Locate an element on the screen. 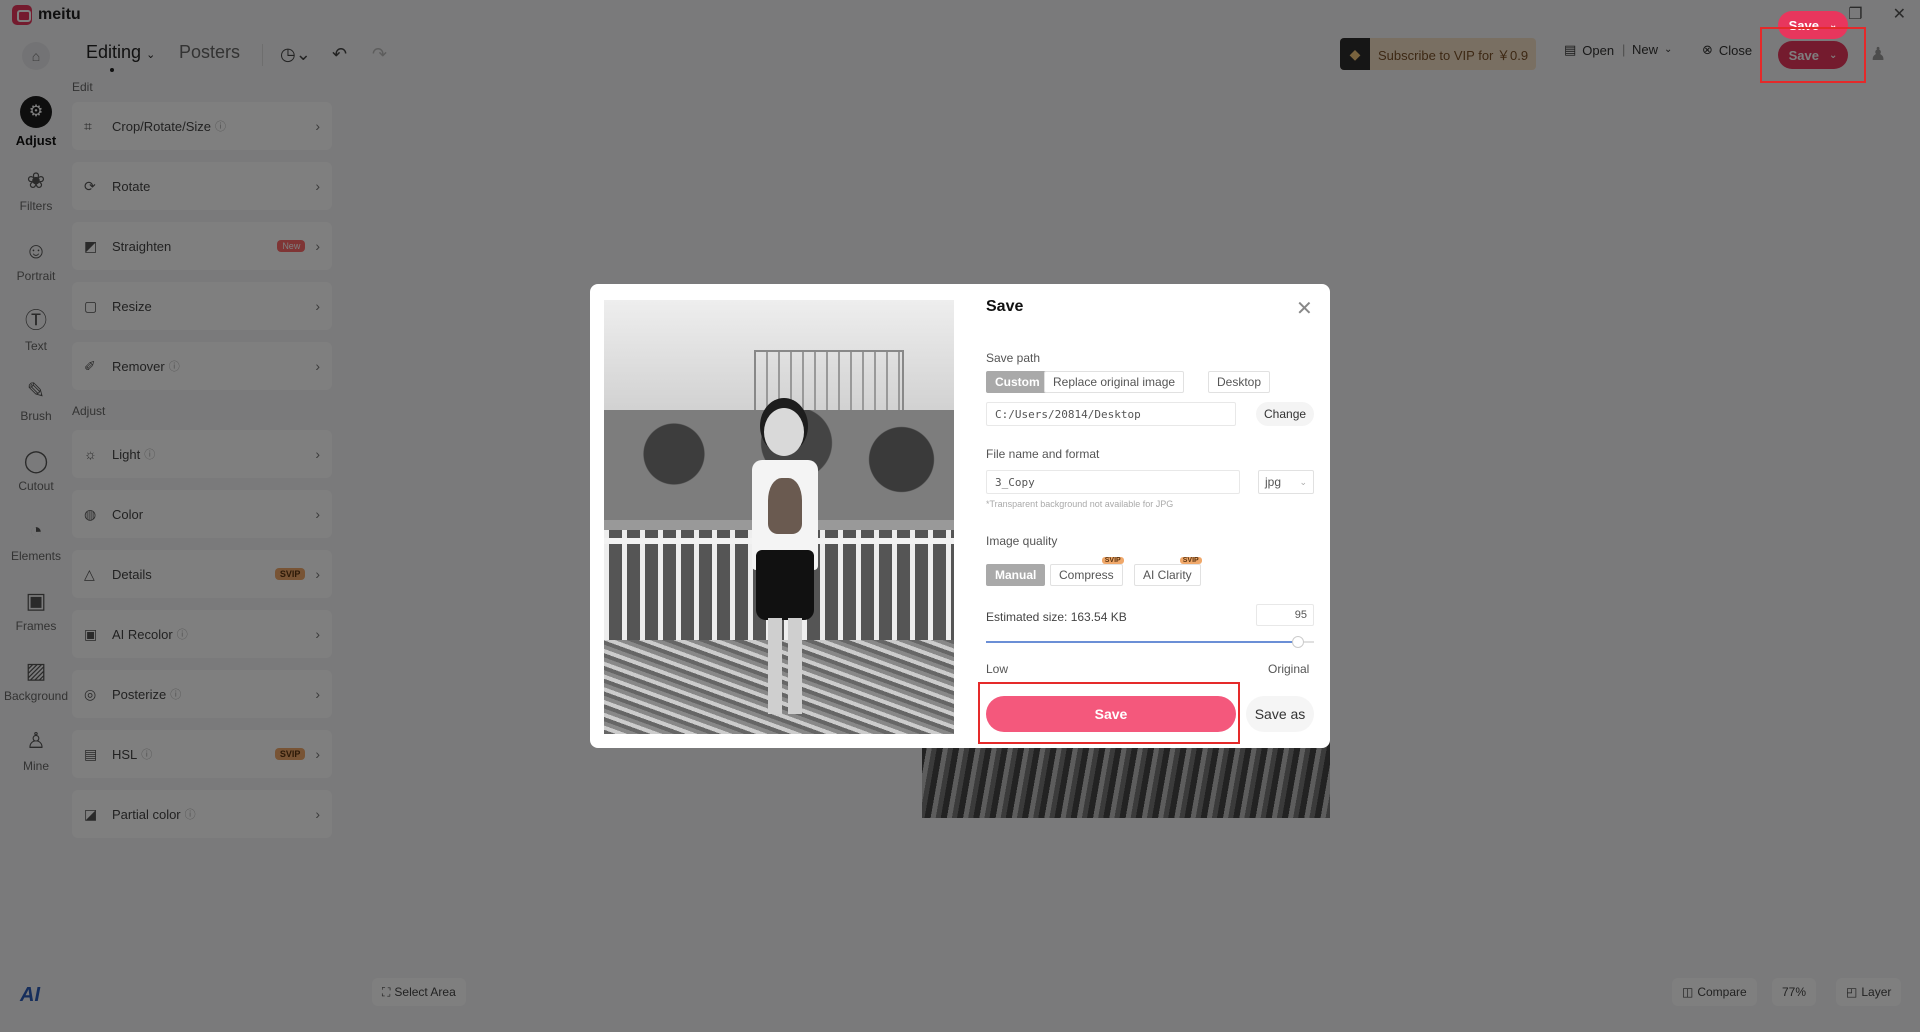  quality-option-ai-clarity: AI Clarity SVIP is located at coordinates (1168, 571).